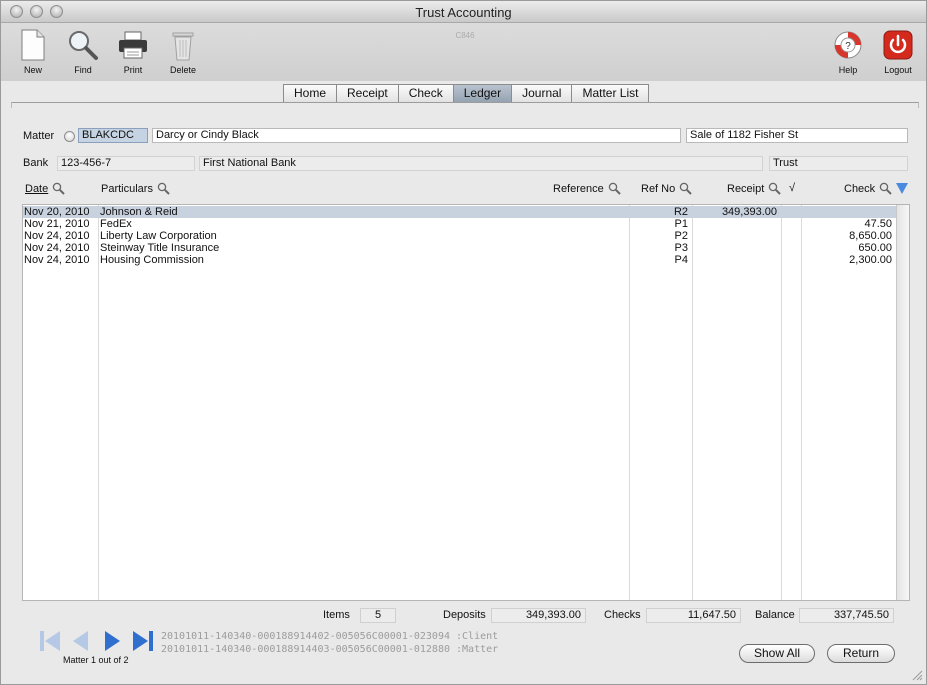  Describe the element at coordinates (898, 70) in the screenshot. I see `logout-label: Logout` at that location.